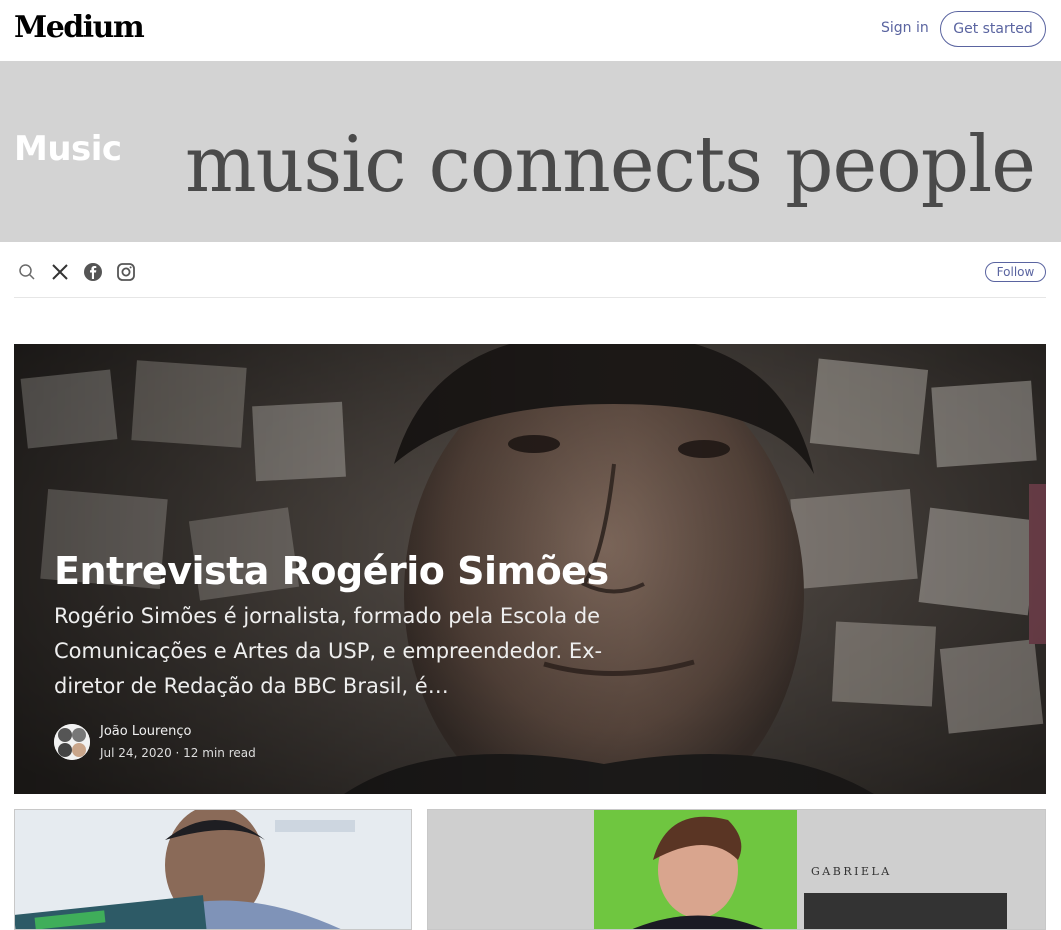  I want to click on story-card, so click(213, 869).